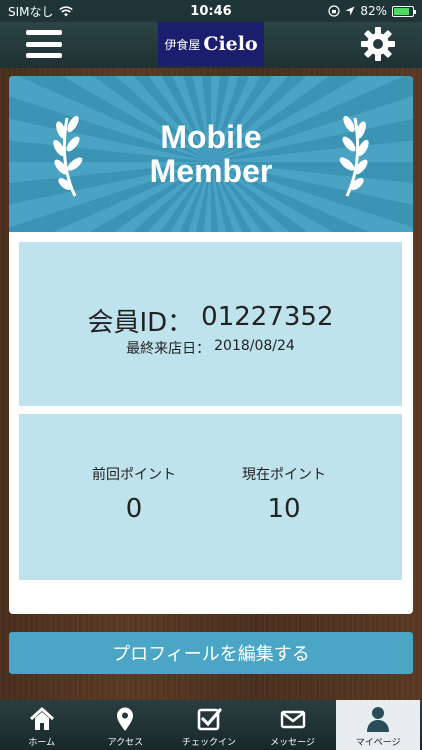 The width and height of the screenshot is (422, 750). I want to click on checkin-icon, so click(209, 719).